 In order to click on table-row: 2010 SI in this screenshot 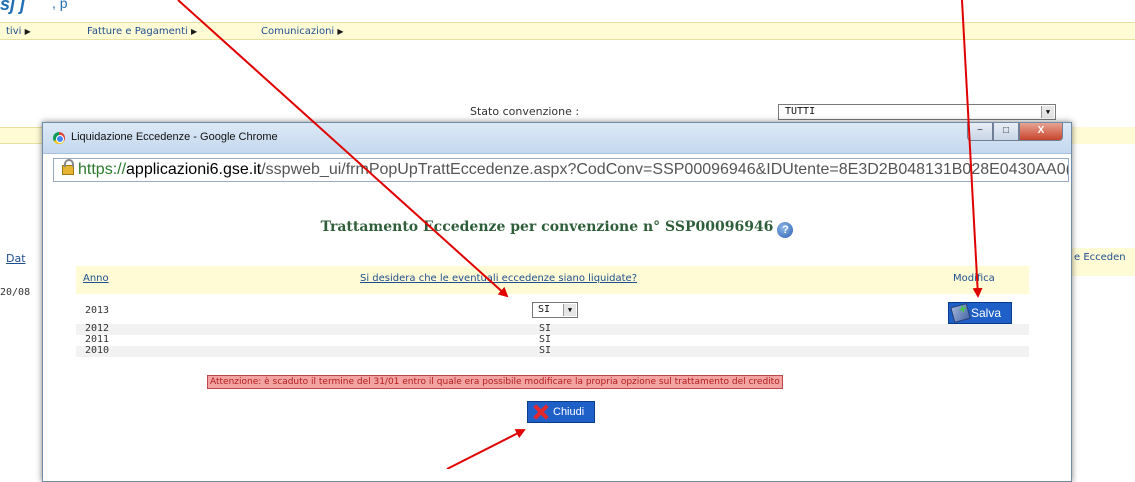, I will do `click(552, 351)`.